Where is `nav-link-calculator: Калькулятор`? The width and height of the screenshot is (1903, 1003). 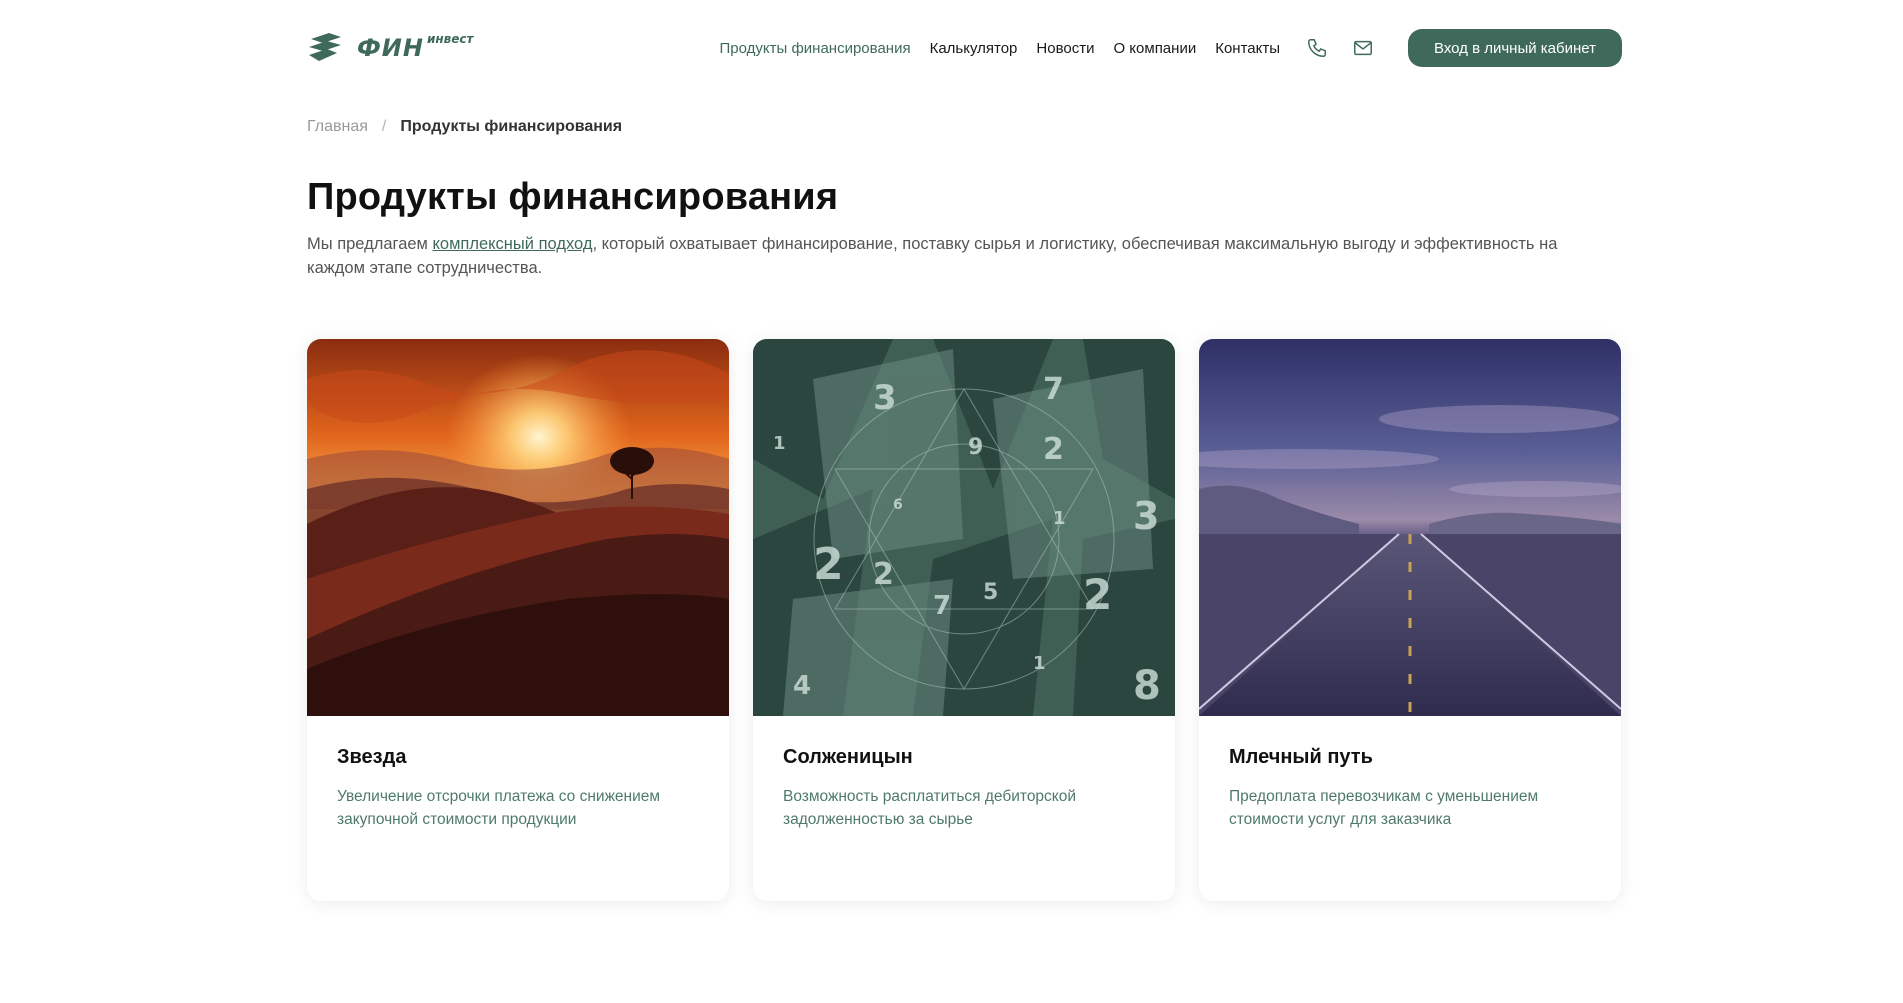 nav-link-calculator: Калькулятор is located at coordinates (974, 48).